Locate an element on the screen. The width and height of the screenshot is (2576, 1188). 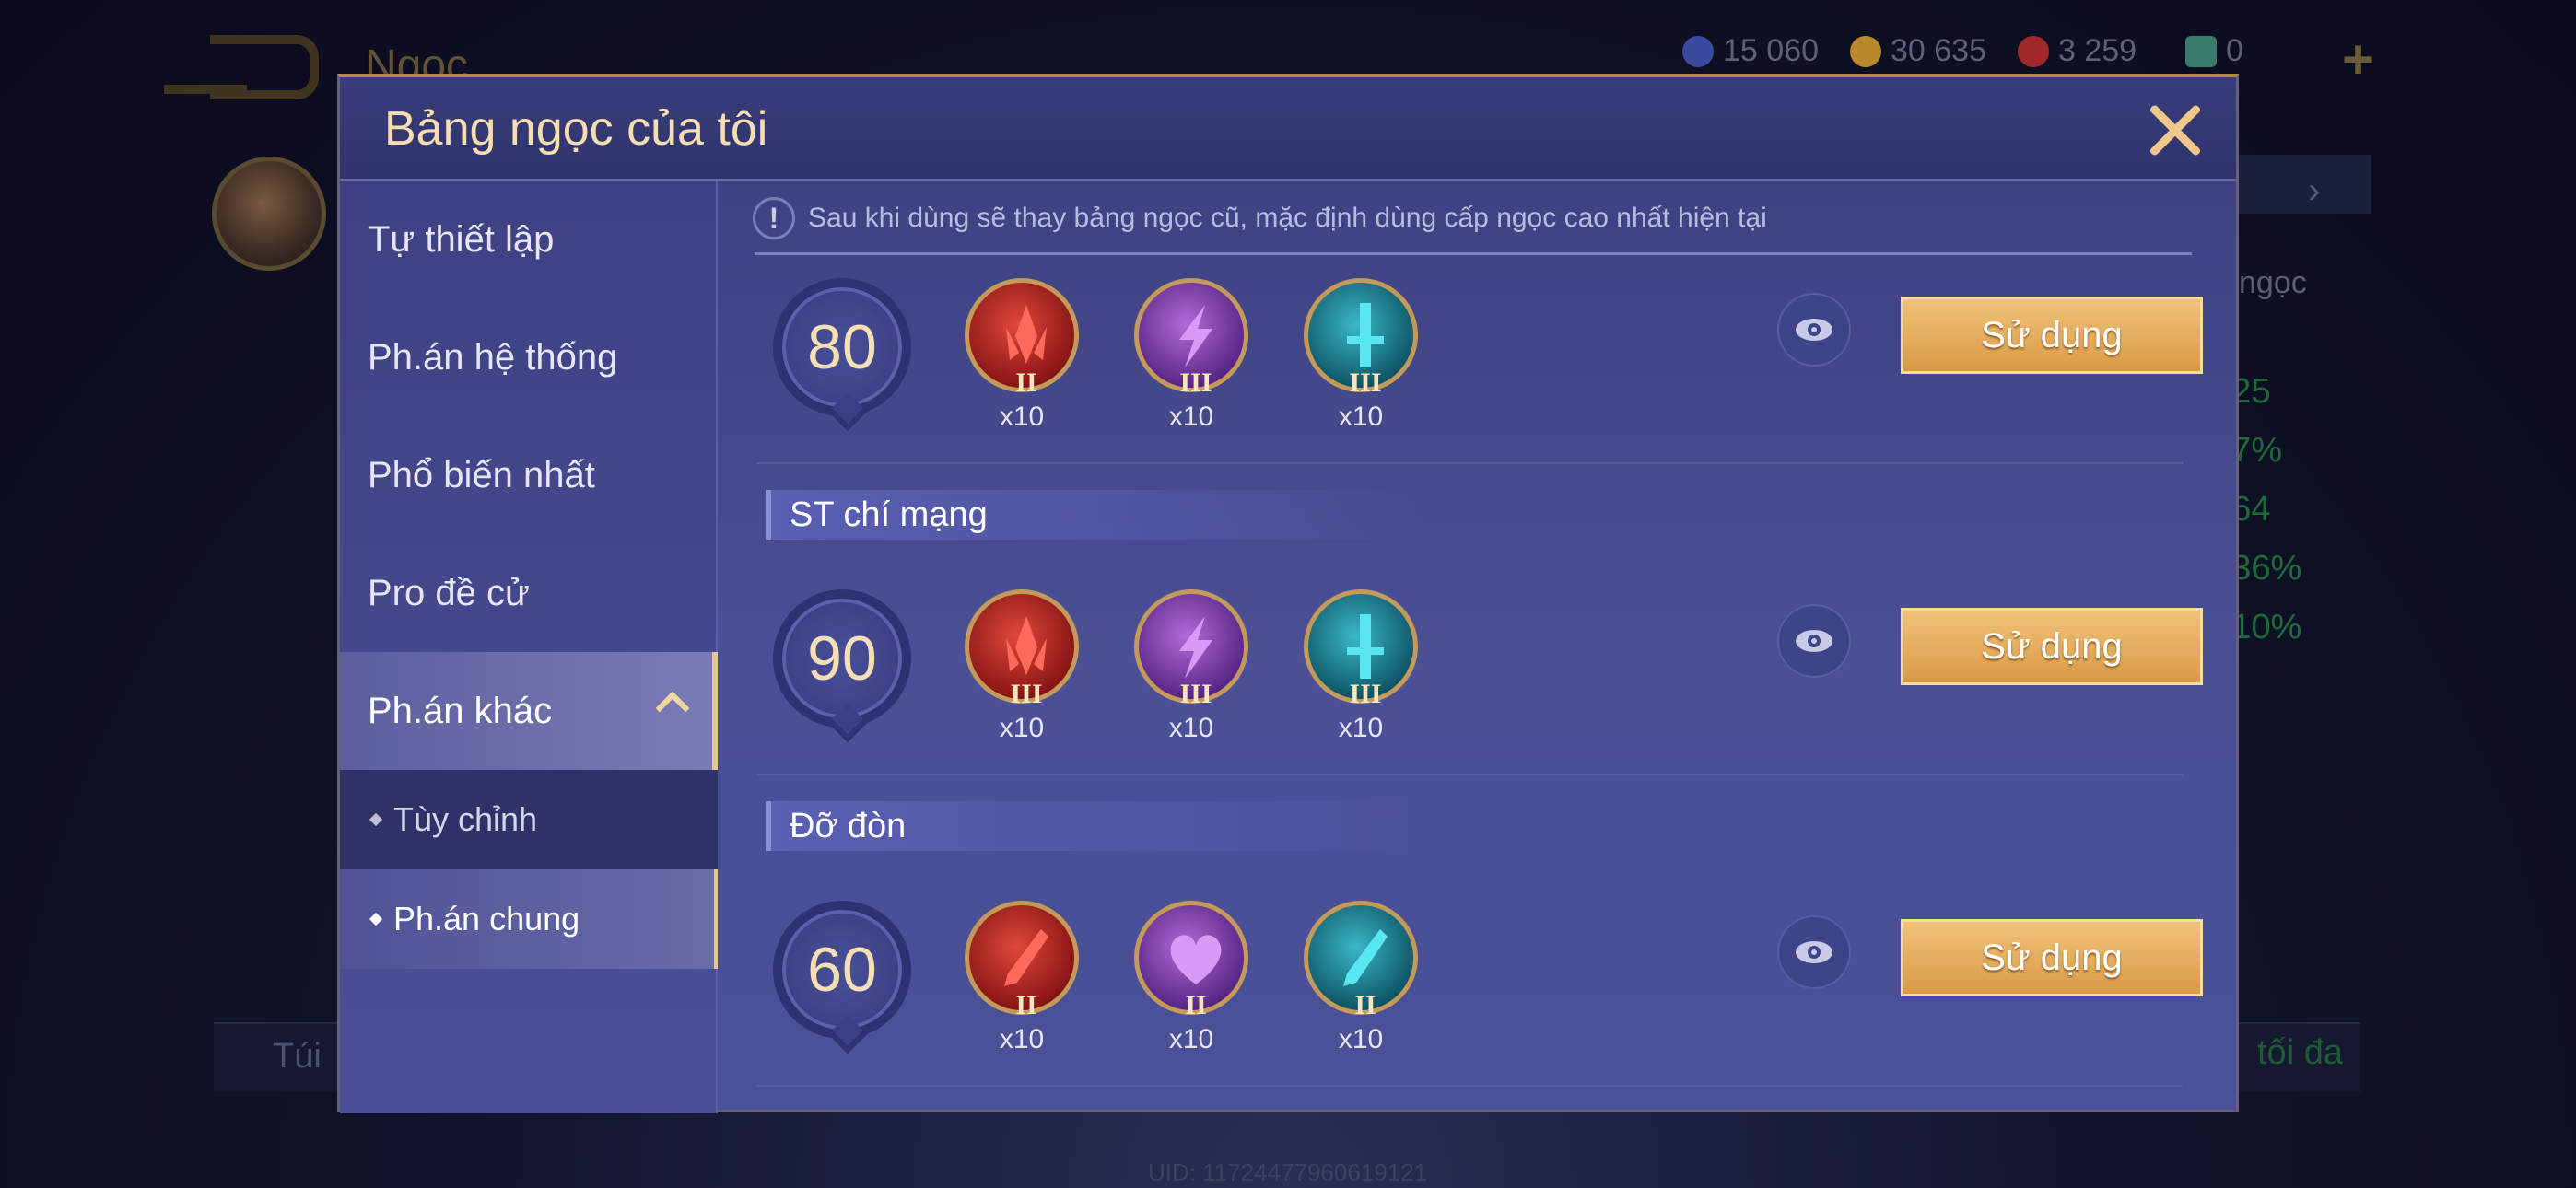
red-spike-gem-icon: II is located at coordinates (1022, 338).